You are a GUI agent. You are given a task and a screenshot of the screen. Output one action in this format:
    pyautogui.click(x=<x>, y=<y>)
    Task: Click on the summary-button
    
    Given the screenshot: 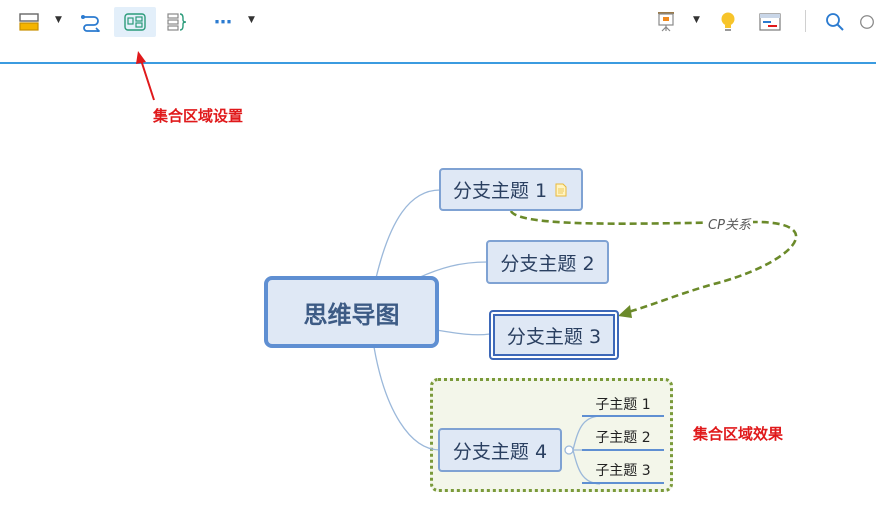 What is the action you would take?
    pyautogui.click(x=177, y=22)
    